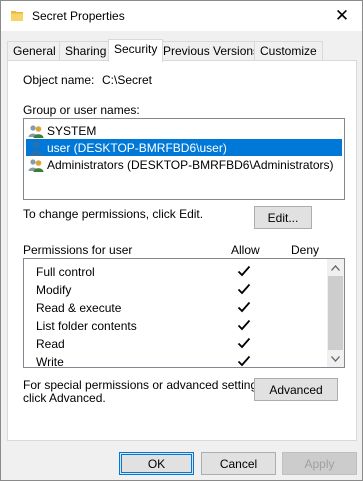  What do you see at coordinates (127, 80) in the screenshot?
I see `object-name-value: C:\Secret` at bounding box center [127, 80].